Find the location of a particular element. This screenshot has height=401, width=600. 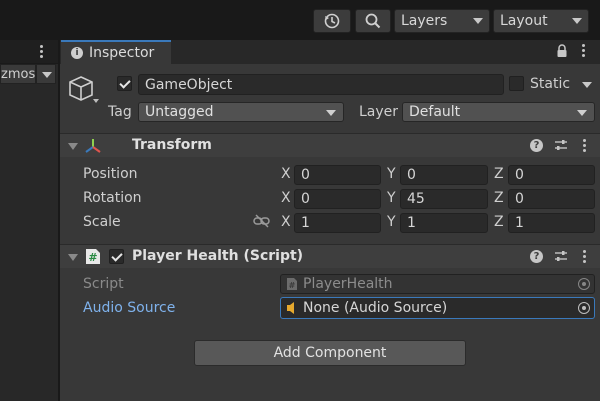

info-icon: i is located at coordinates (77, 53).